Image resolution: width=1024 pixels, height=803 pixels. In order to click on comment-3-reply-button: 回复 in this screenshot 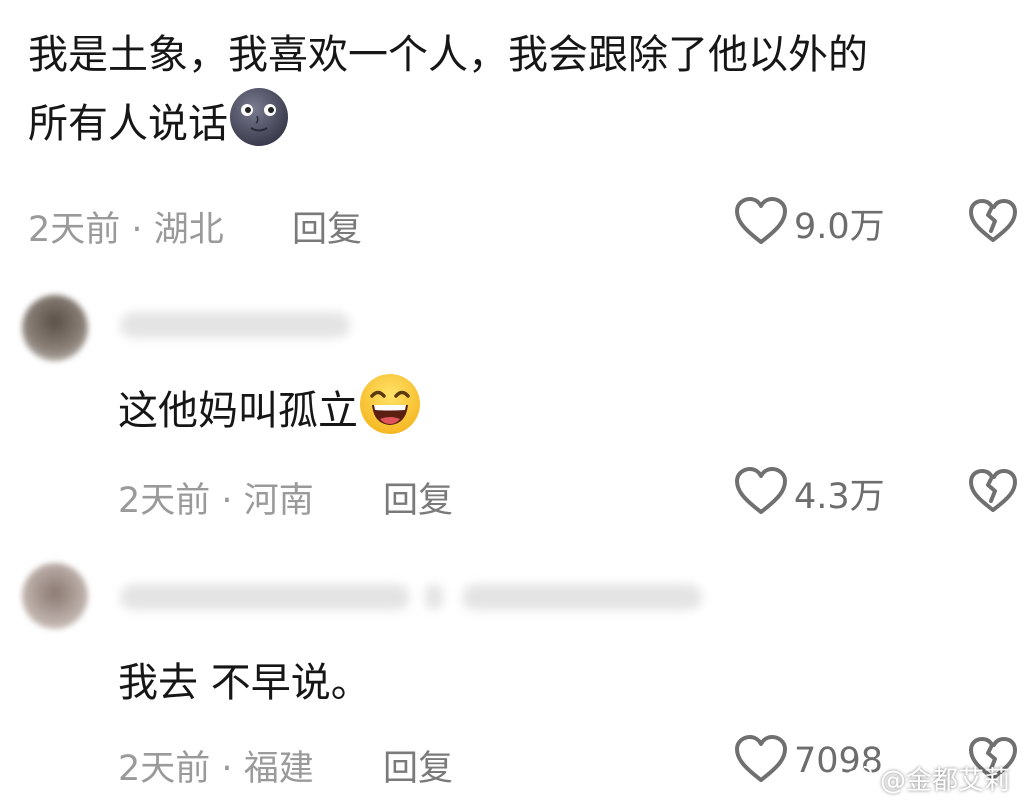, I will do `click(418, 765)`.